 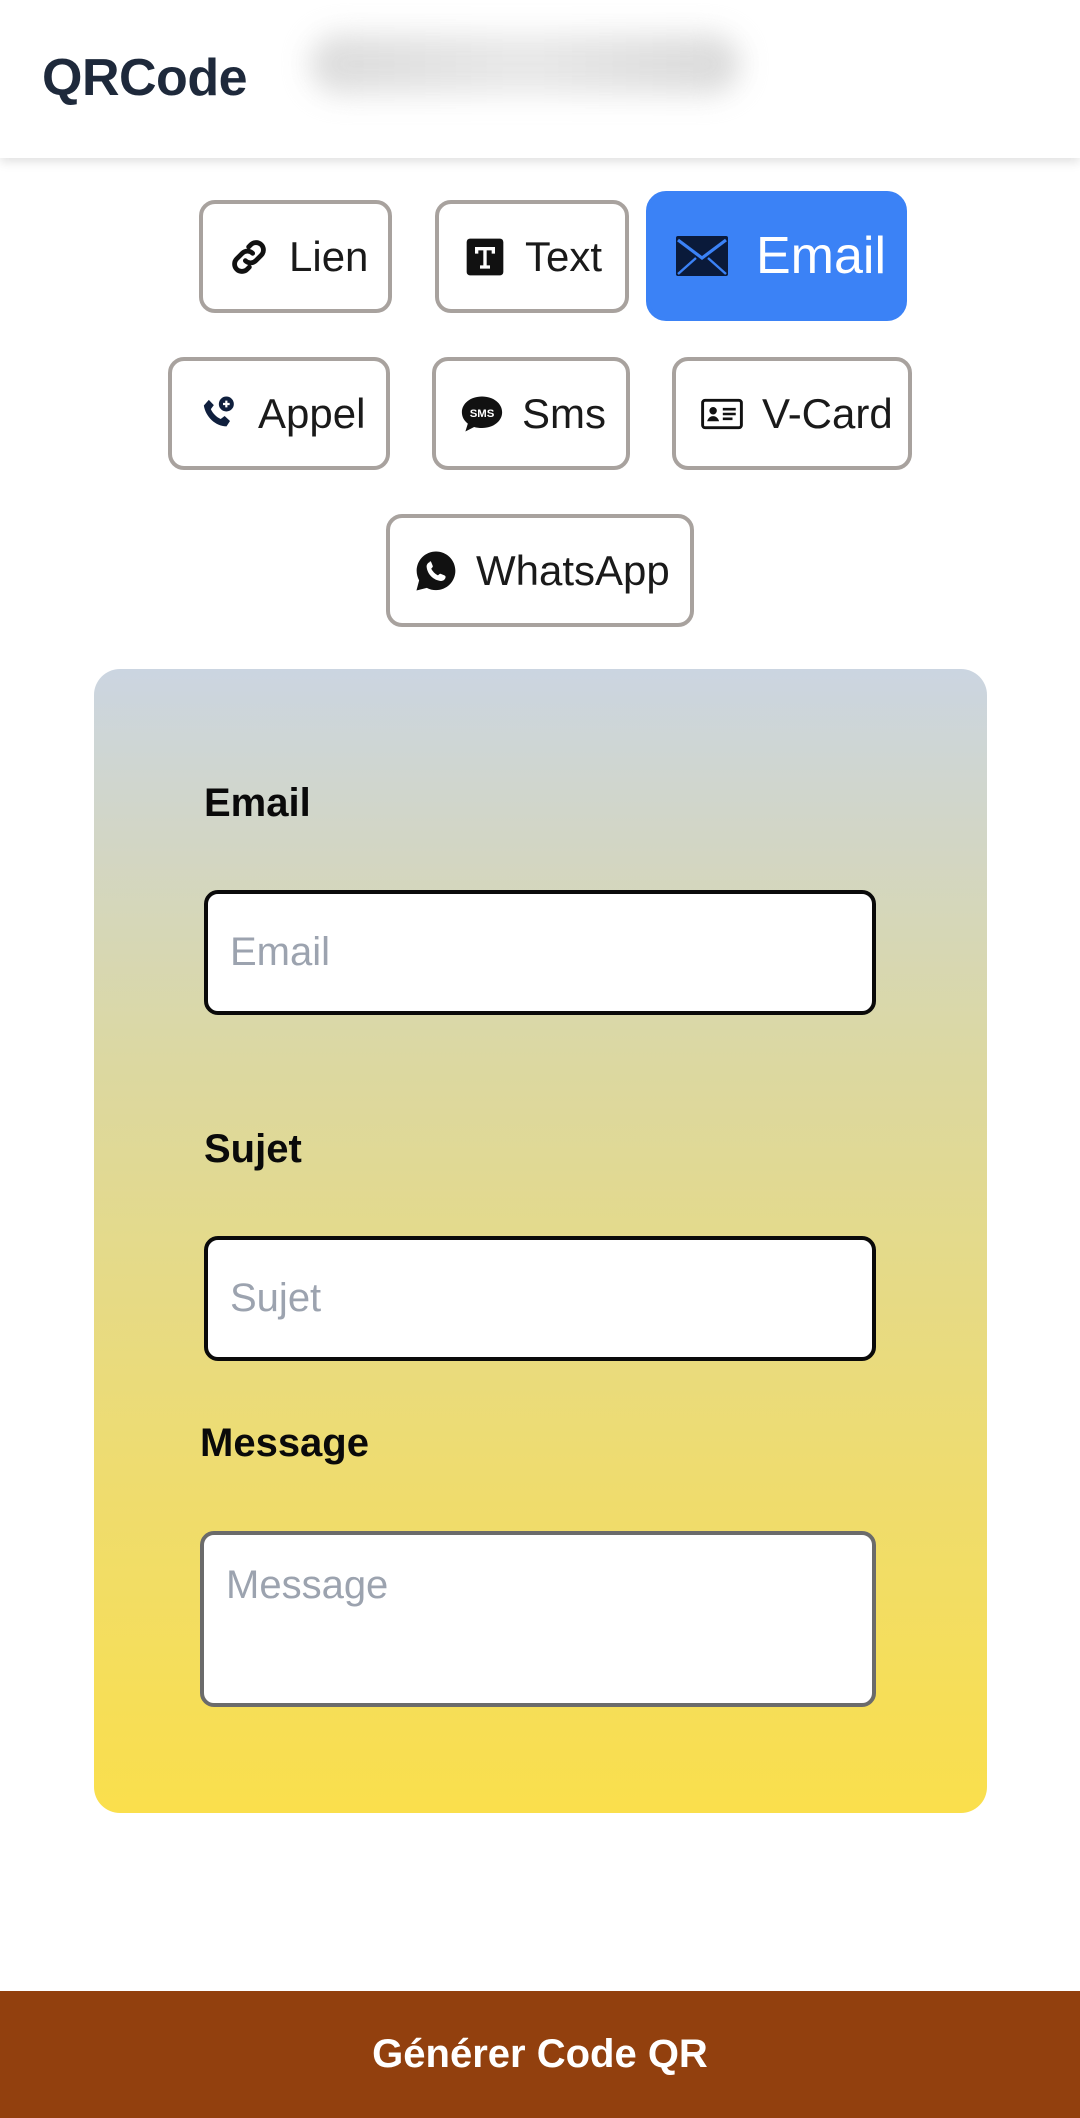 I want to click on type-label-sms: Sms, so click(x=564, y=413).